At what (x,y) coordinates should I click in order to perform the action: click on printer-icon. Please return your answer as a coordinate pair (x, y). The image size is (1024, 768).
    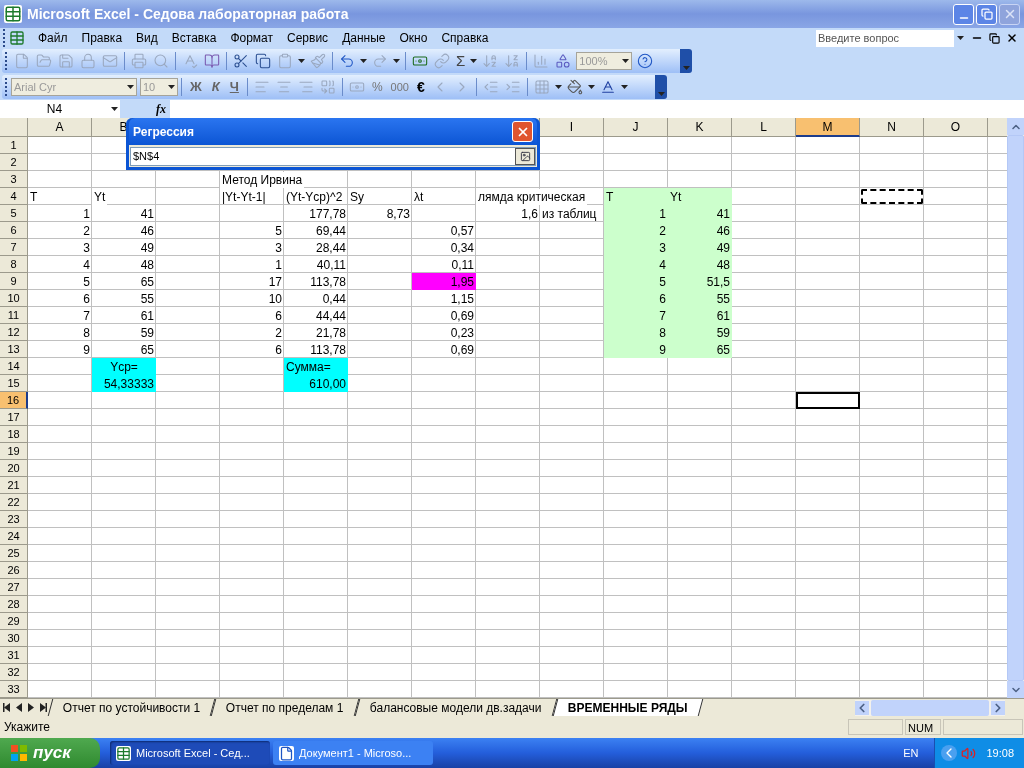
    Looking at the image, I should click on (139, 61).